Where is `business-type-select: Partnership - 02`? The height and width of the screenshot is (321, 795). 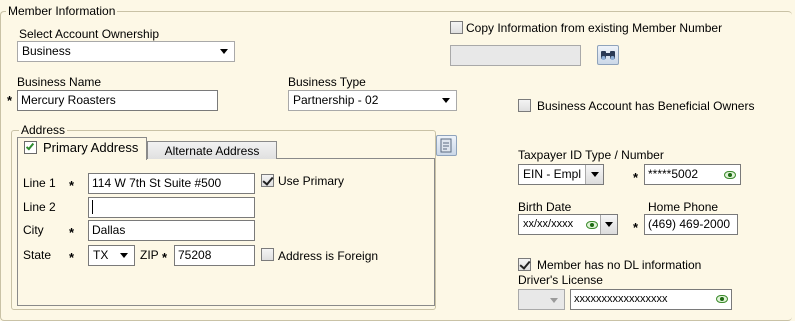 business-type-select: Partnership - 02 is located at coordinates (372, 100).